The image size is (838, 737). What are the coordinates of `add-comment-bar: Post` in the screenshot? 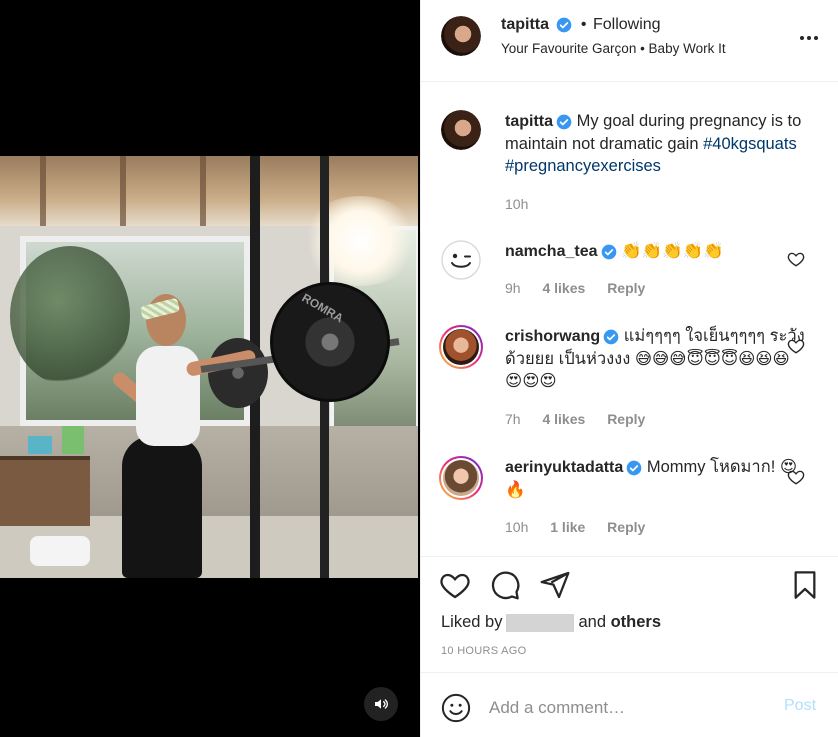 It's located at (629, 704).